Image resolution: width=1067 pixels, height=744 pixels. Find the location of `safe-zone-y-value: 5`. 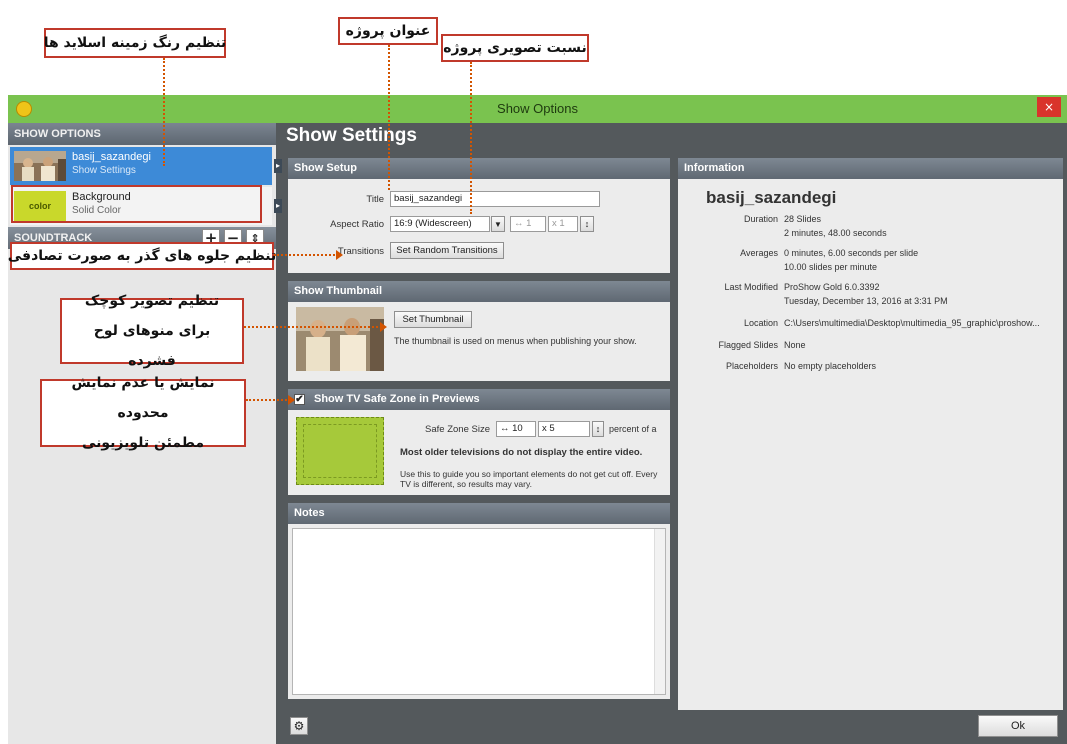

safe-zone-y-value: 5 is located at coordinates (552, 428).